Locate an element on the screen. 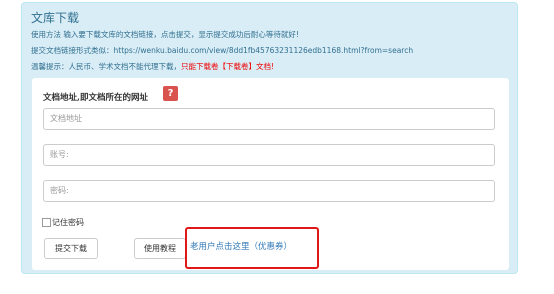 The image size is (554, 294). remember-label: 记住密码 is located at coordinates (68, 222).